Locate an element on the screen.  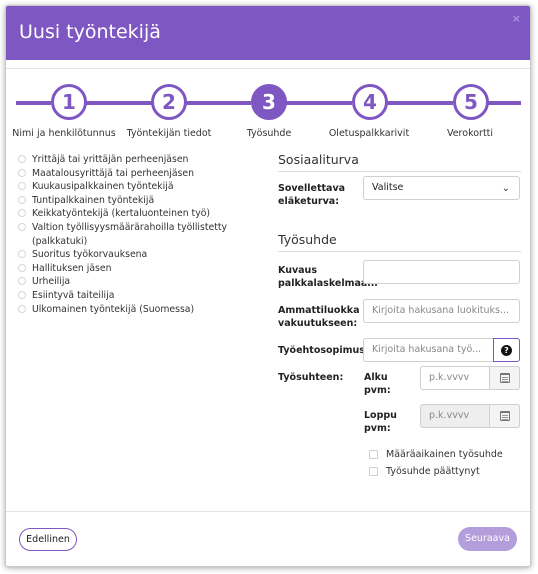
start-date-input: p.k.vvvv is located at coordinates (470, 378).